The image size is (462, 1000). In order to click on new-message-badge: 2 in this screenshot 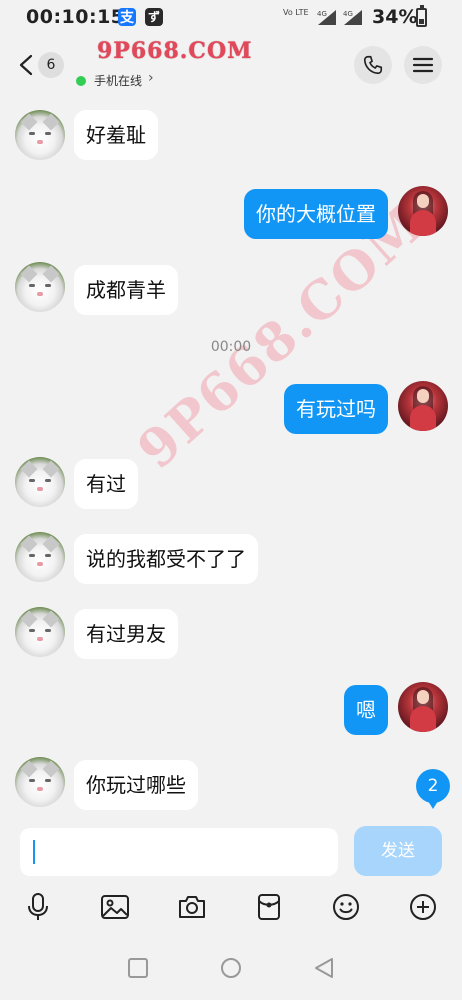, I will do `click(433, 789)`.